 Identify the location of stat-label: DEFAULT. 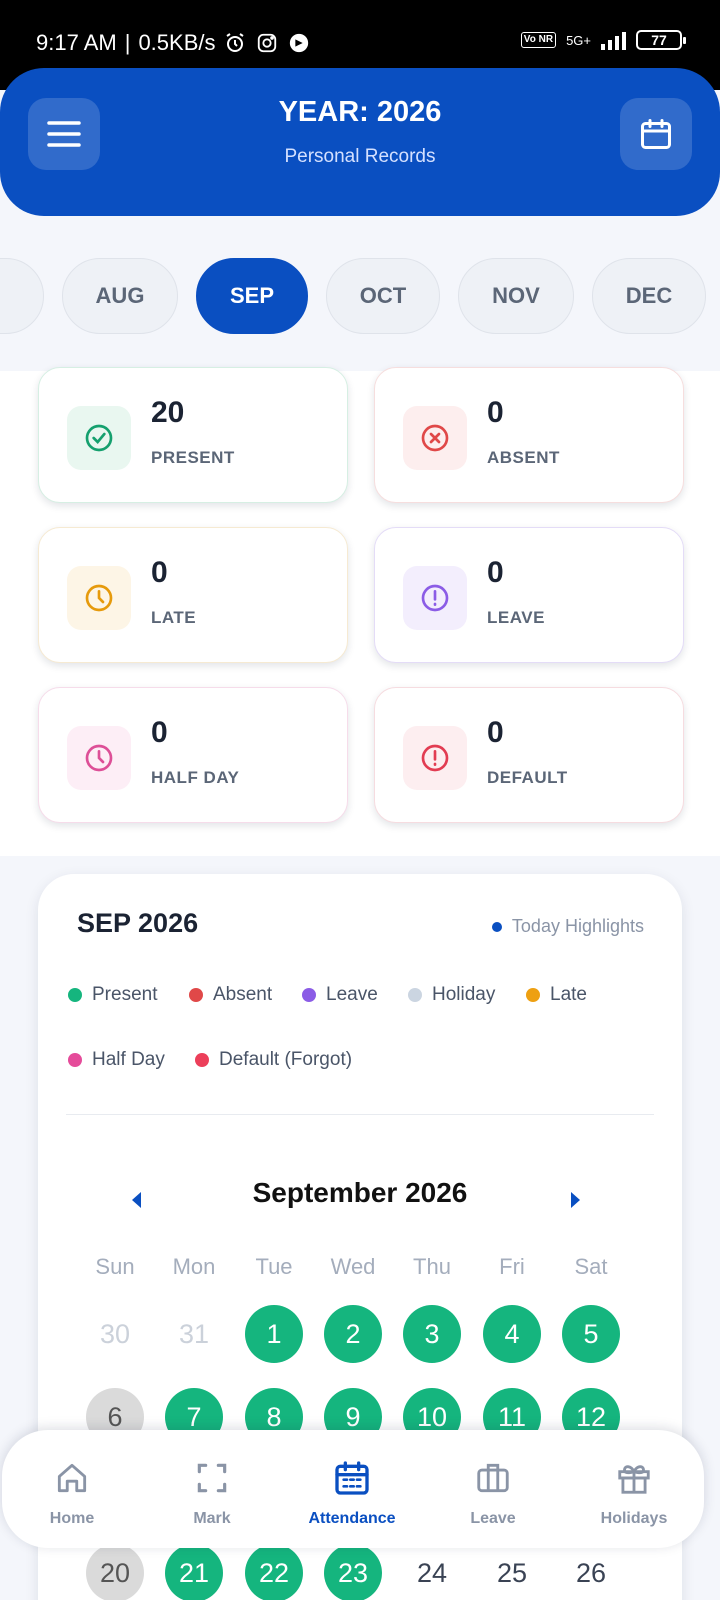
(527, 777).